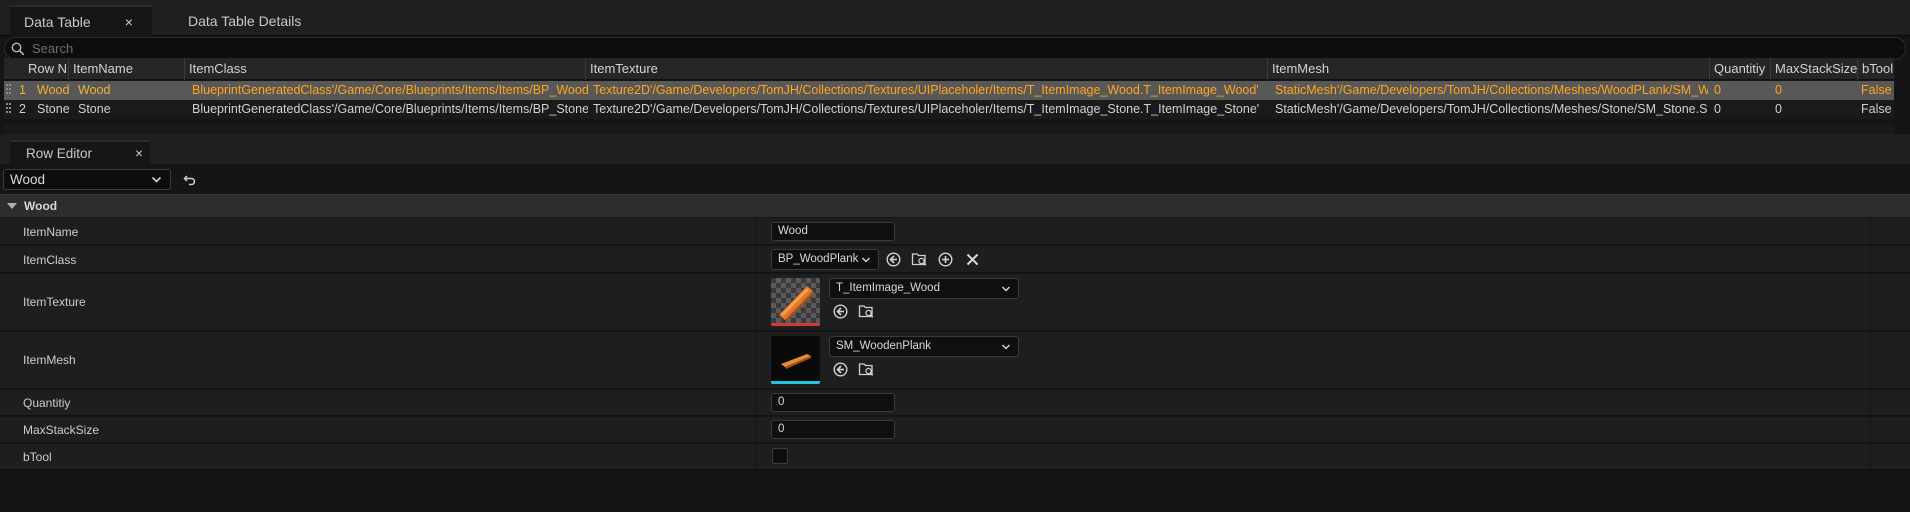  Describe the element at coordinates (385, 69) in the screenshot. I see `column-header-item-class: ItemClass` at that location.